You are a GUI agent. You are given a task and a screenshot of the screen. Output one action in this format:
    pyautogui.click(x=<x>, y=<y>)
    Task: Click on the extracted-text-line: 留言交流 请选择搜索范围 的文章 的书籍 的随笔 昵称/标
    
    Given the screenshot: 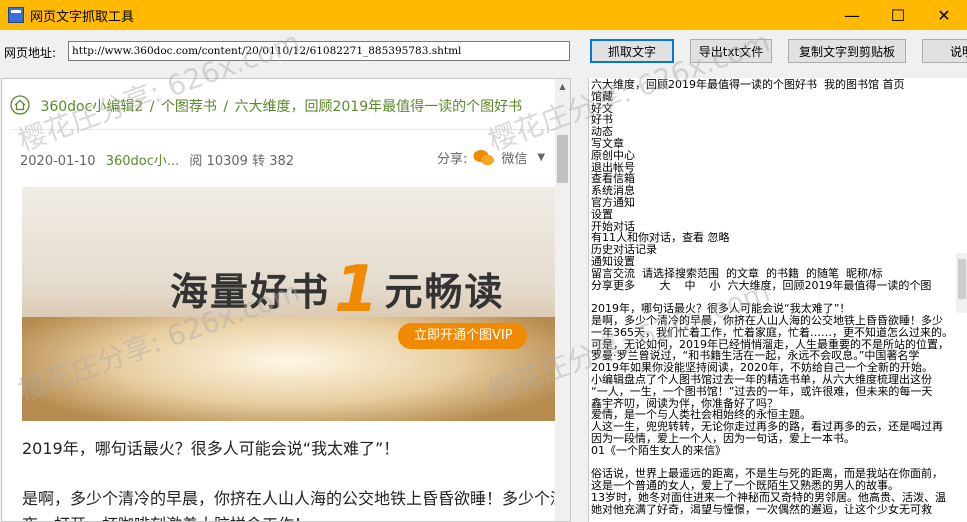 What is the action you would take?
    pyautogui.click(x=737, y=273)
    